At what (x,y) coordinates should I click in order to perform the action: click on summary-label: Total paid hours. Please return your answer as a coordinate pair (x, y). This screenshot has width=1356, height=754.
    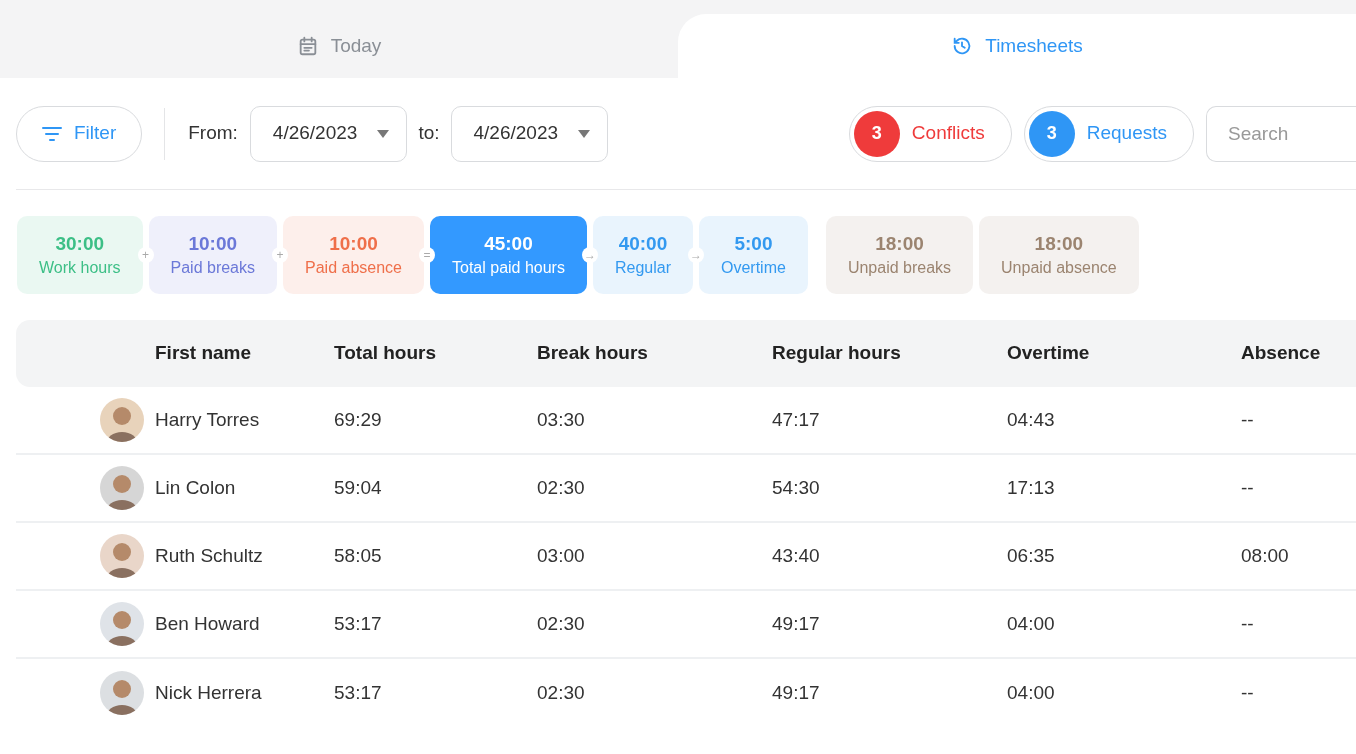
    Looking at the image, I should click on (508, 268).